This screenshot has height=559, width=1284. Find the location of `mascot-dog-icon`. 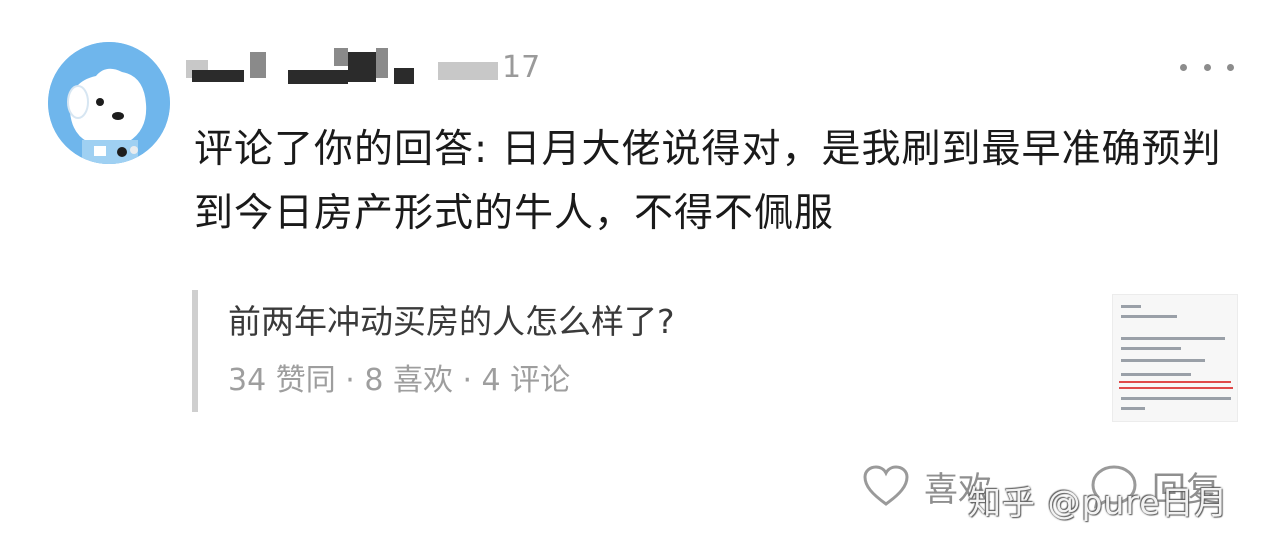

mascot-dog-icon is located at coordinates (109, 103).